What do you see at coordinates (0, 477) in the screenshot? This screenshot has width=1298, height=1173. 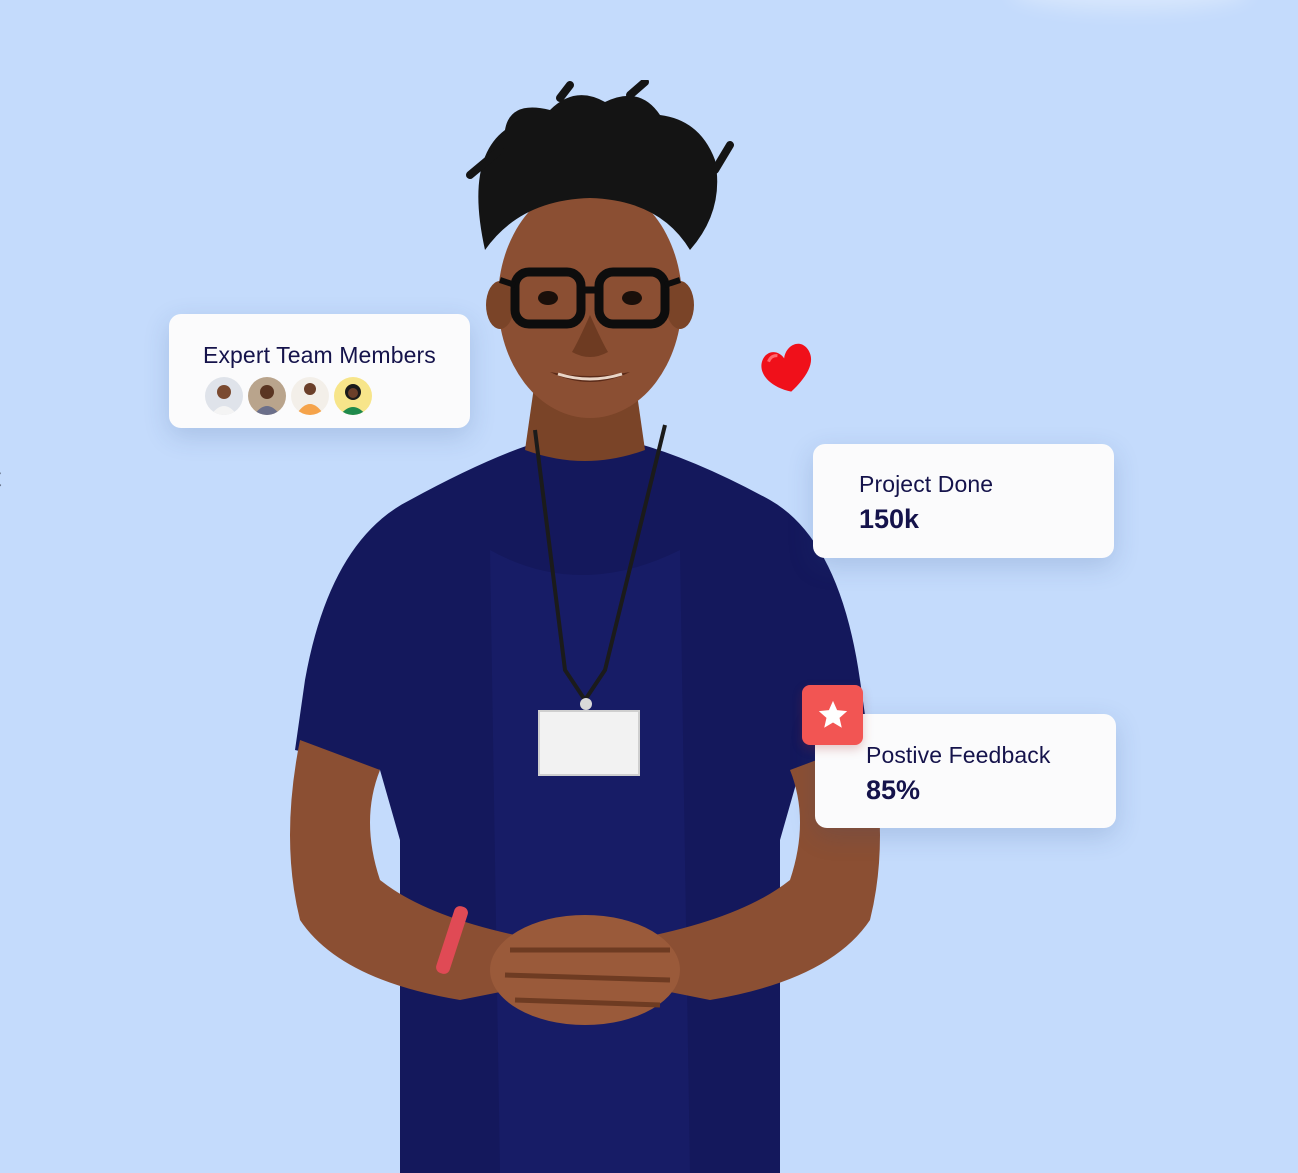 I see `cropped-text-fragment: t` at bounding box center [0, 477].